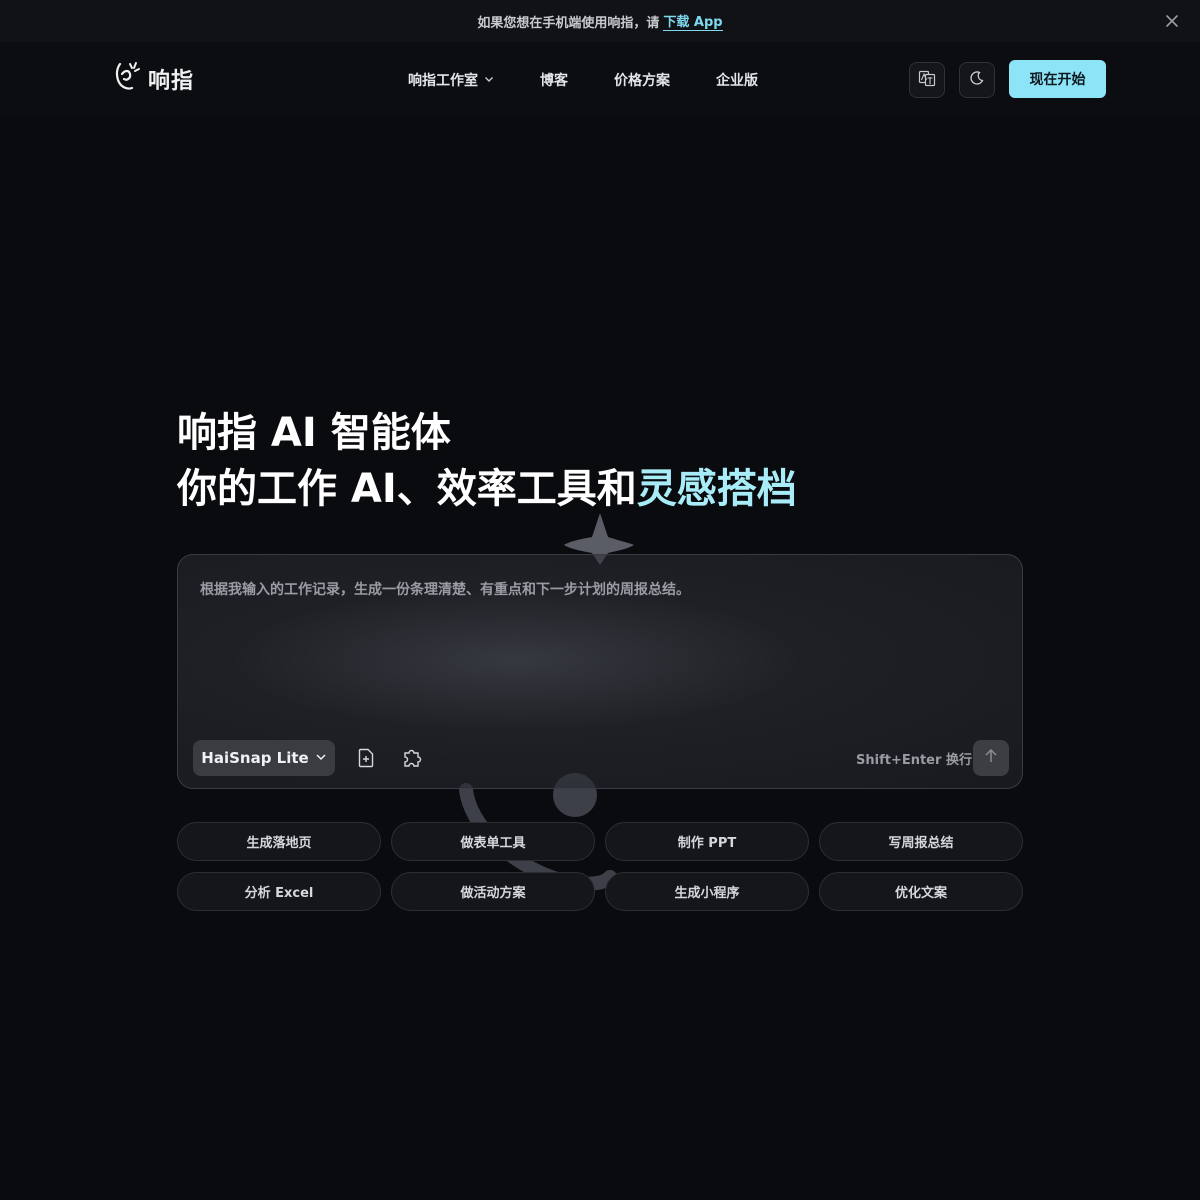 Image resolution: width=1200 pixels, height=1200 pixels. I want to click on nav-item-blog: 博客, so click(554, 80).